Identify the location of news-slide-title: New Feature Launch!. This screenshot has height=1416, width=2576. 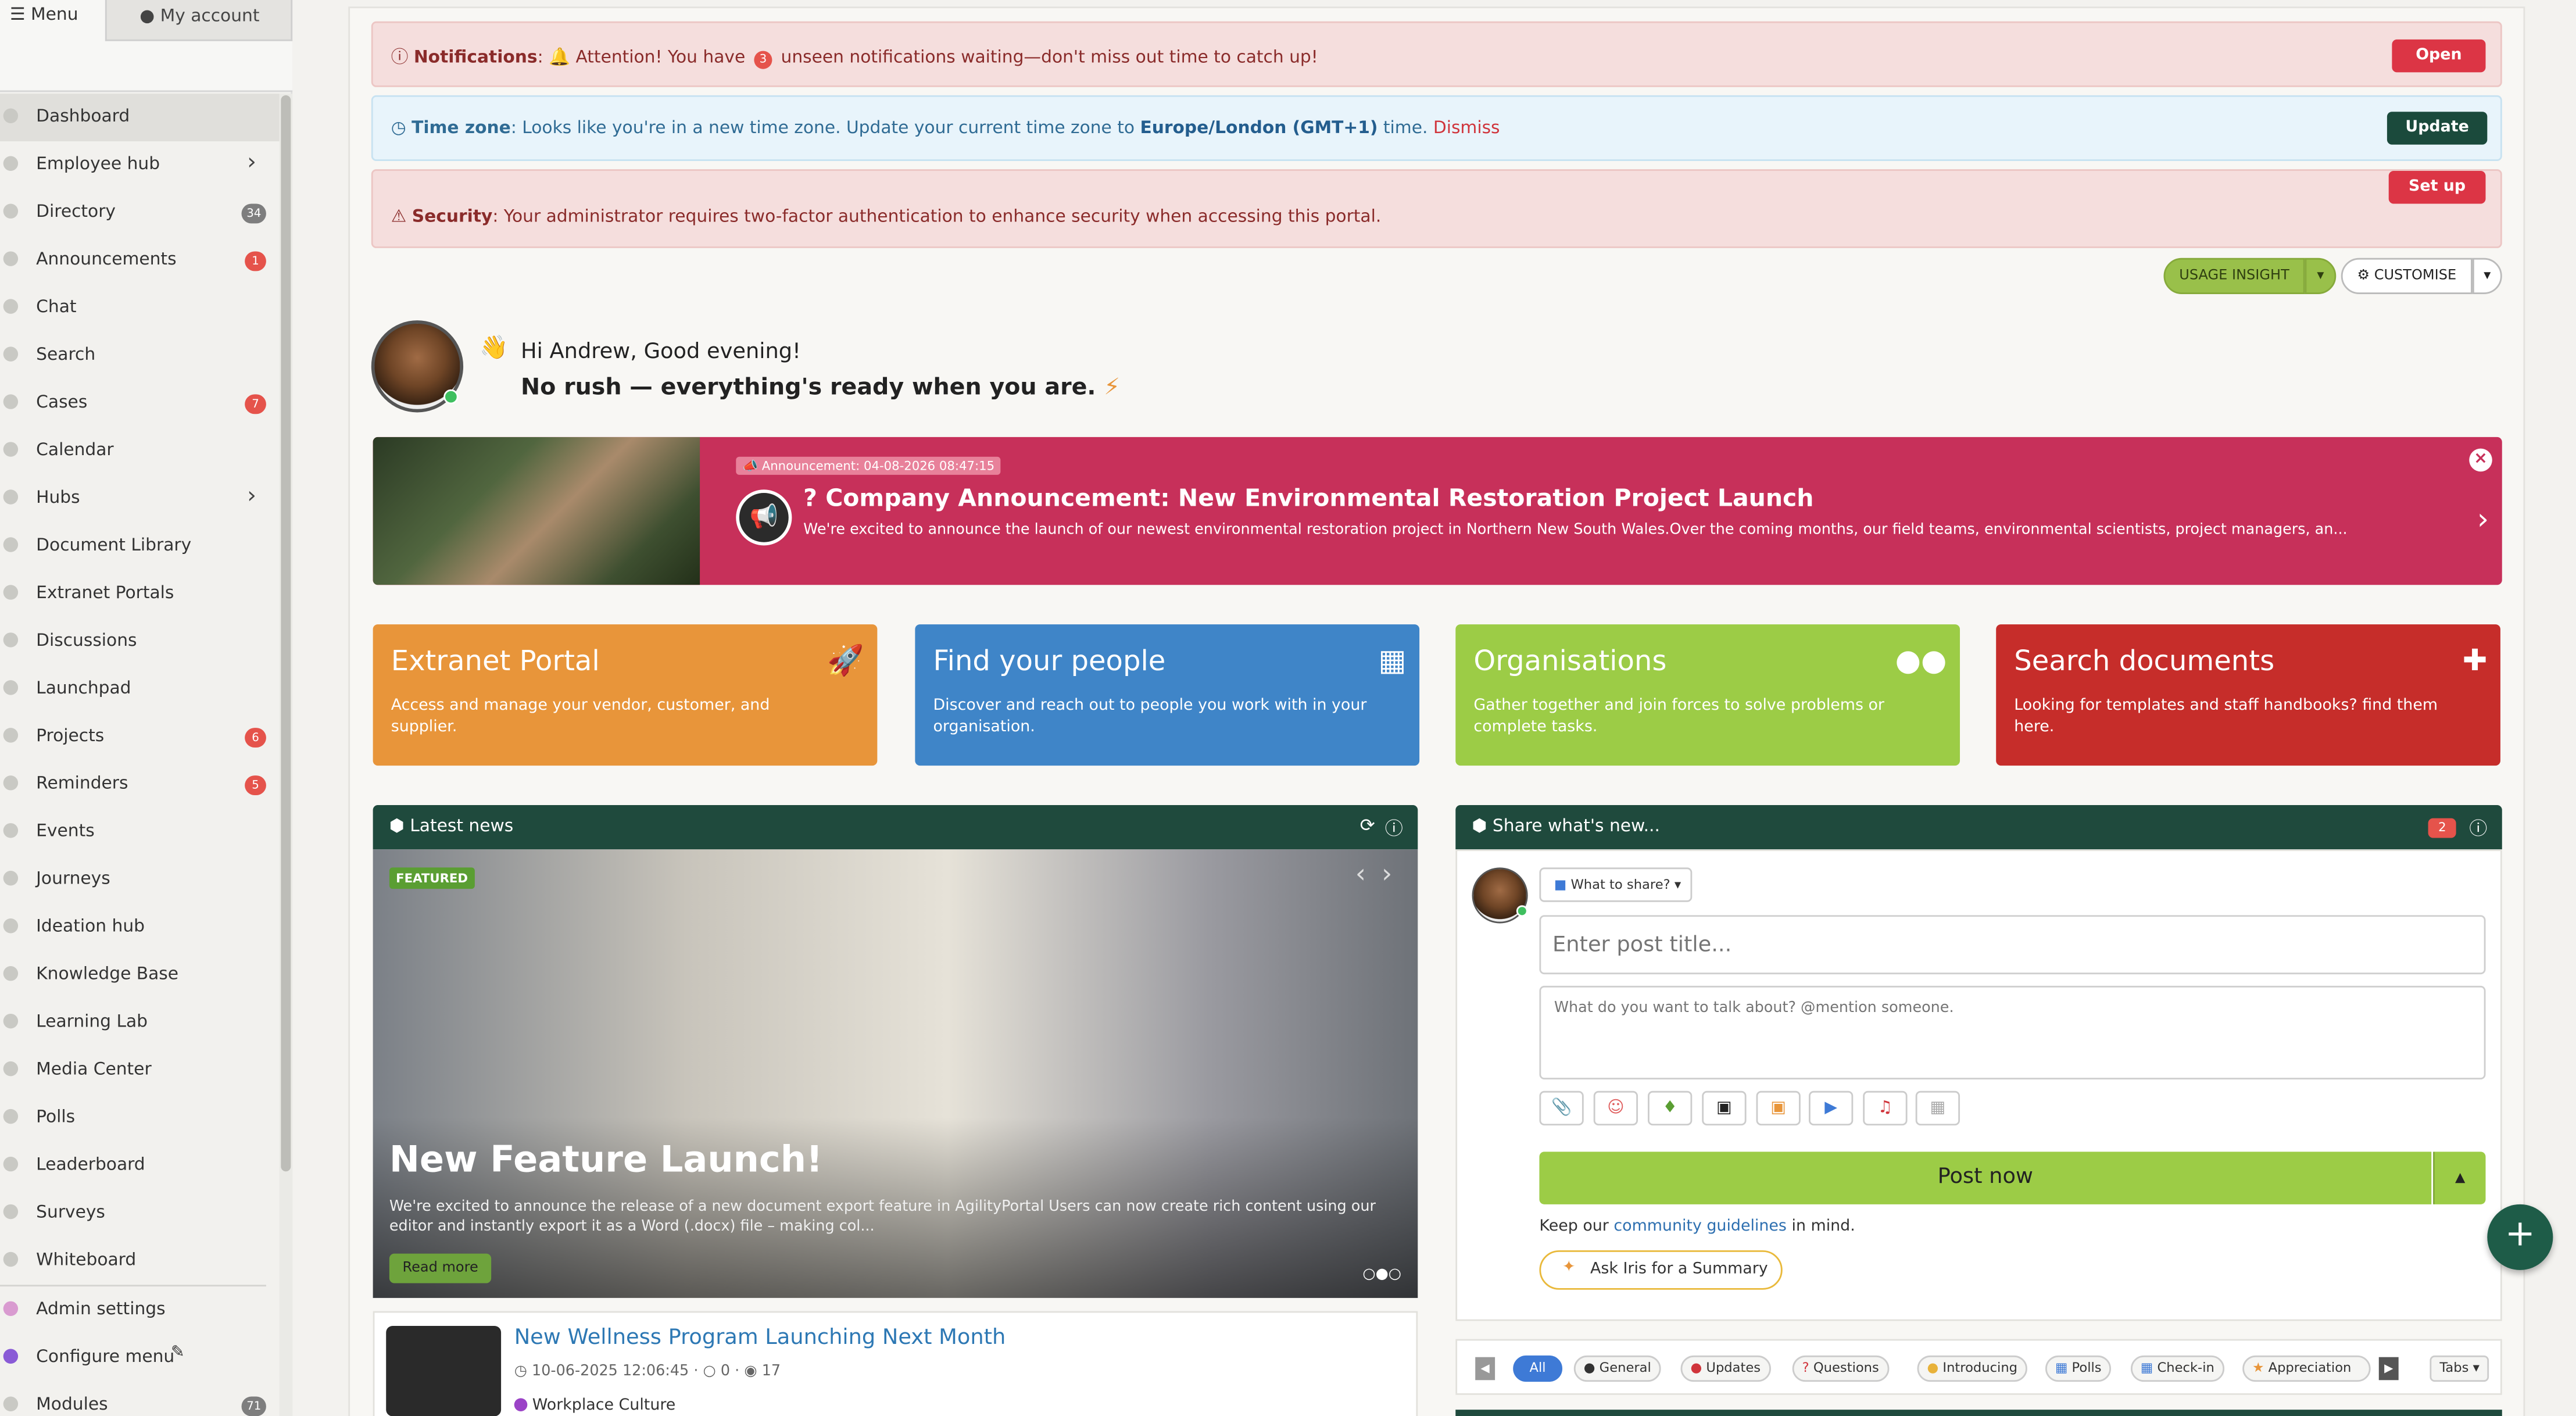
(606, 1161).